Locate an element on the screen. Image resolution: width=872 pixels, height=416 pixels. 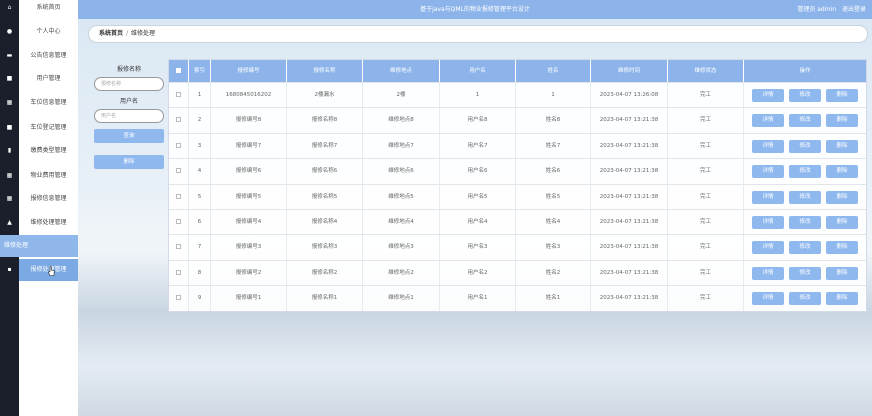
cell-user: 用户名1 is located at coordinates (478, 299).